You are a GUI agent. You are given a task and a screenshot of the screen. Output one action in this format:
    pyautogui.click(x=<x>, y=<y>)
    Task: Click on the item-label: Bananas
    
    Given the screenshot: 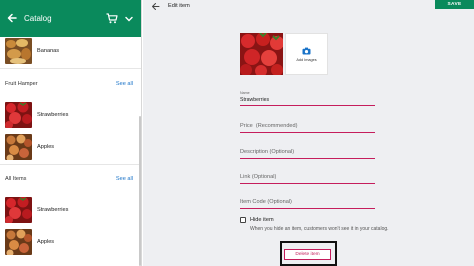 What is the action you would take?
    pyautogui.click(x=48, y=51)
    